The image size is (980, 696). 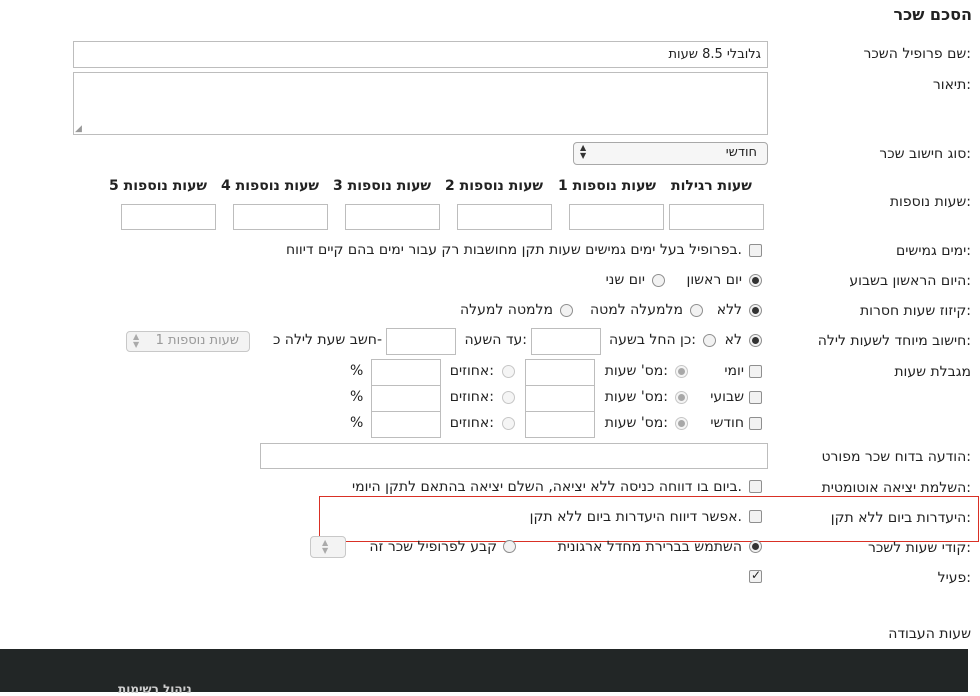 What do you see at coordinates (406, 398) in the screenshot?
I see `limit-weekly-percent-input` at bounding box center [406, 398].